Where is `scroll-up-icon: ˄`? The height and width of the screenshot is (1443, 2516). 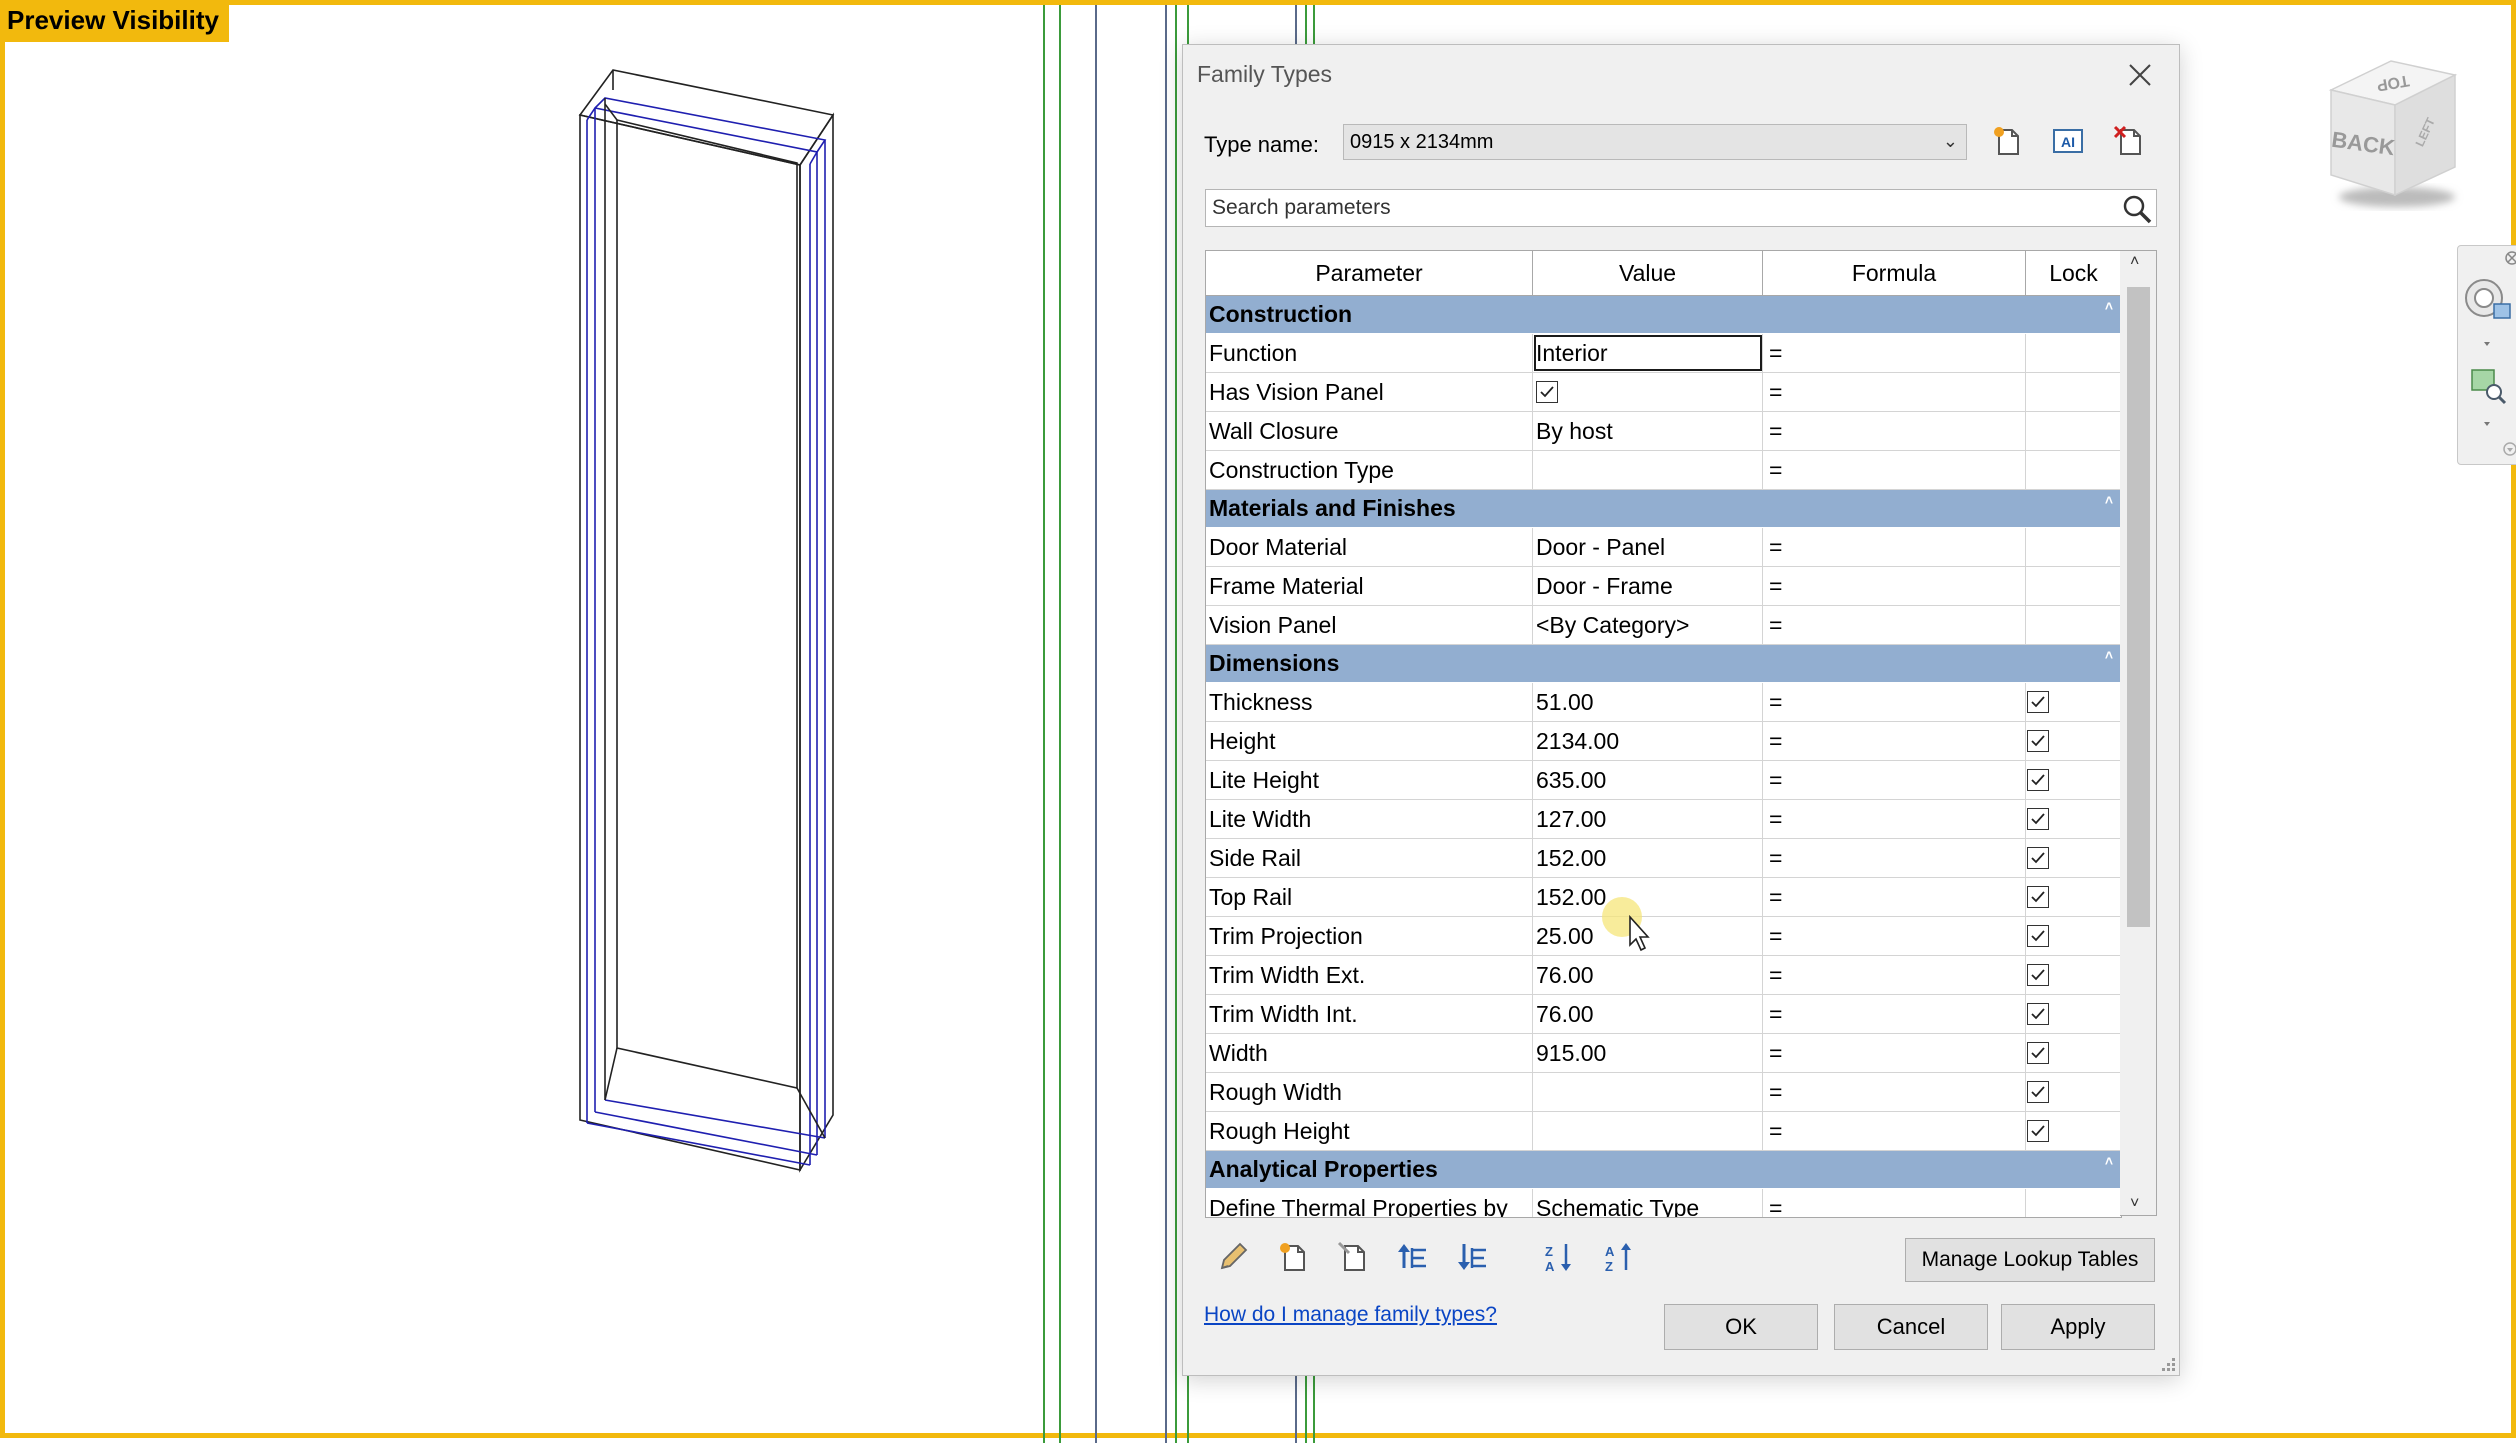 scroll-up-icon: ˄ is located at coordinates (2134, 262).